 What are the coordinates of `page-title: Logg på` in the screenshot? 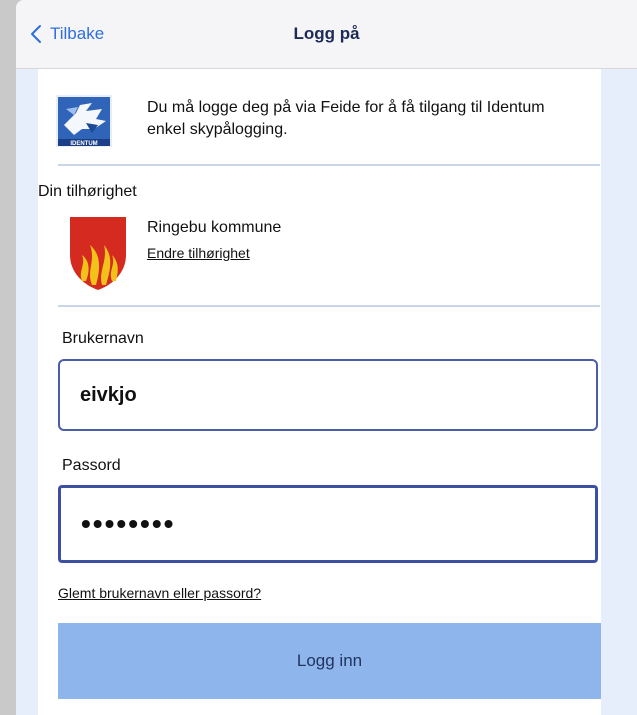 It's located at (326, 33).